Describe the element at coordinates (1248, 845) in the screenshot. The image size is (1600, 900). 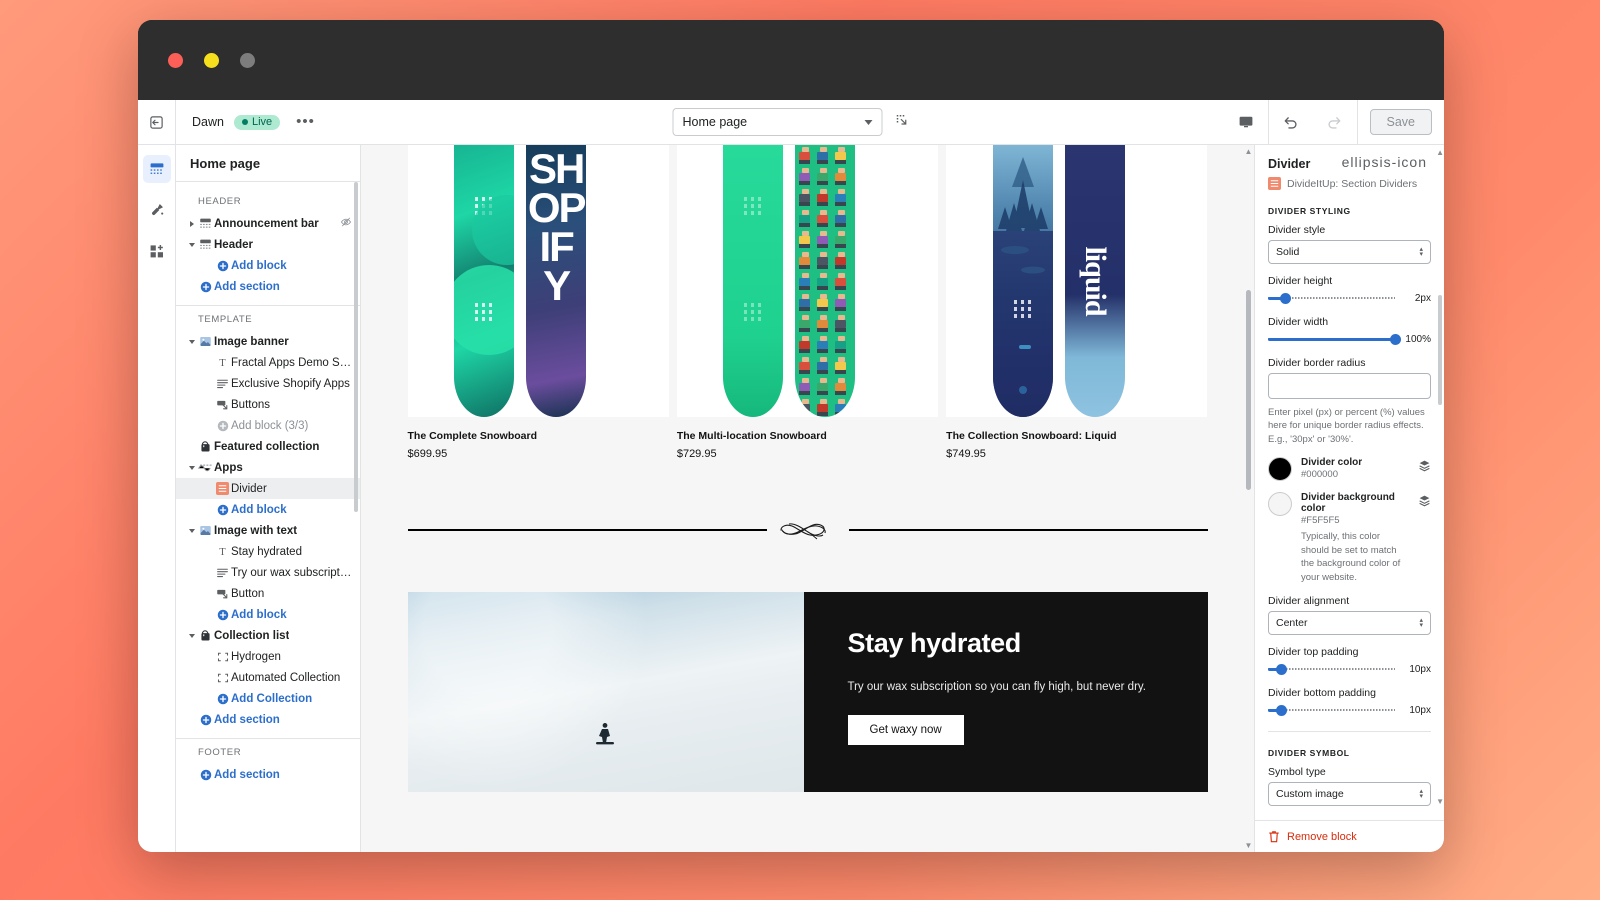
I see `canvas-scroll-down-arrow: ▼` at that location.